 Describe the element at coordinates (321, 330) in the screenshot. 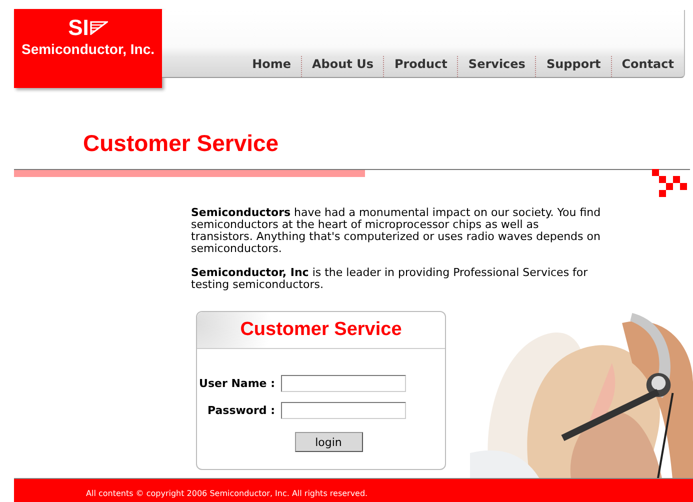

I see `panel-title: Customer Service` at that location.